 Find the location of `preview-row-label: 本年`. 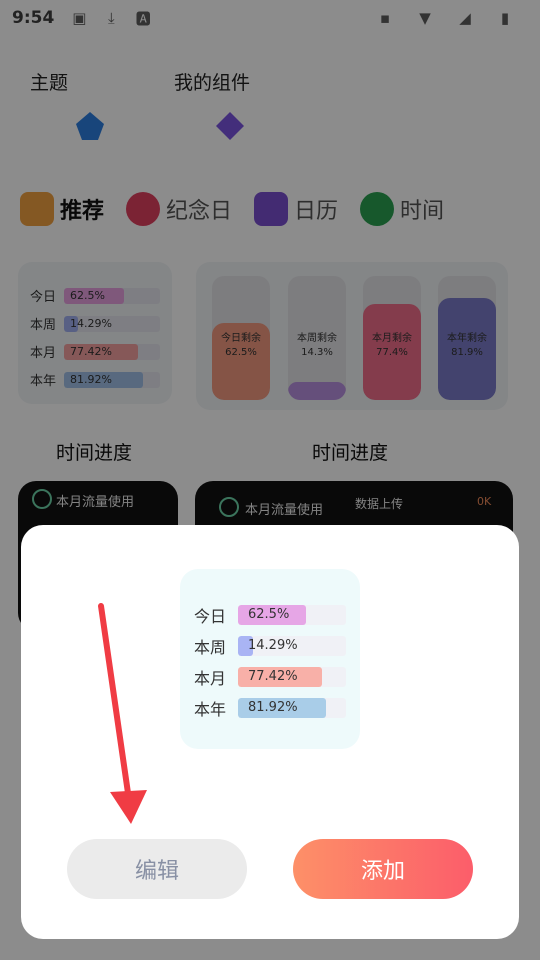

preview-row-label: 本年 is located at coordinates (210, 709).